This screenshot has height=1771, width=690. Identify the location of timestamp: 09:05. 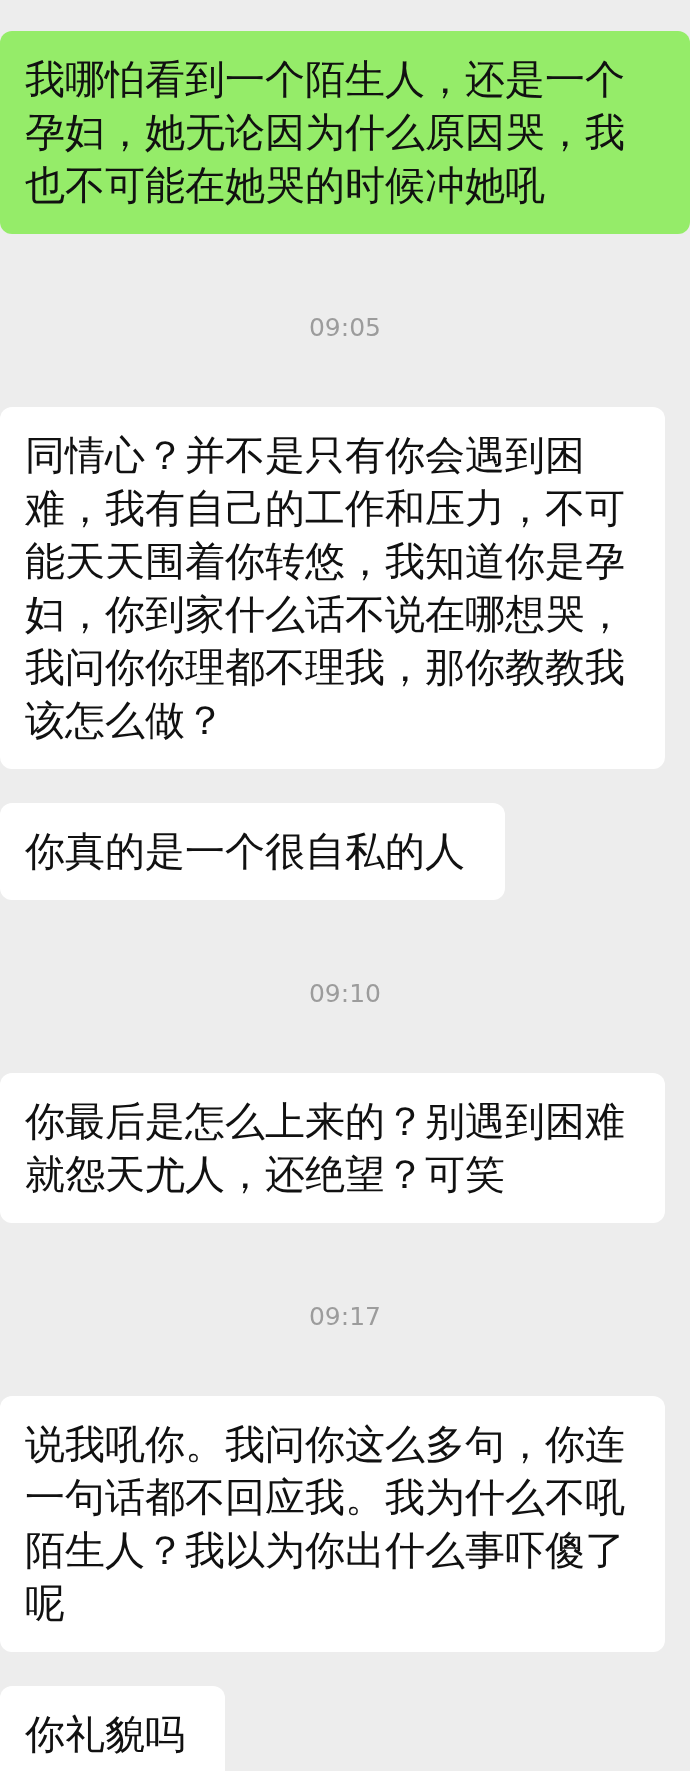
(344, 328).